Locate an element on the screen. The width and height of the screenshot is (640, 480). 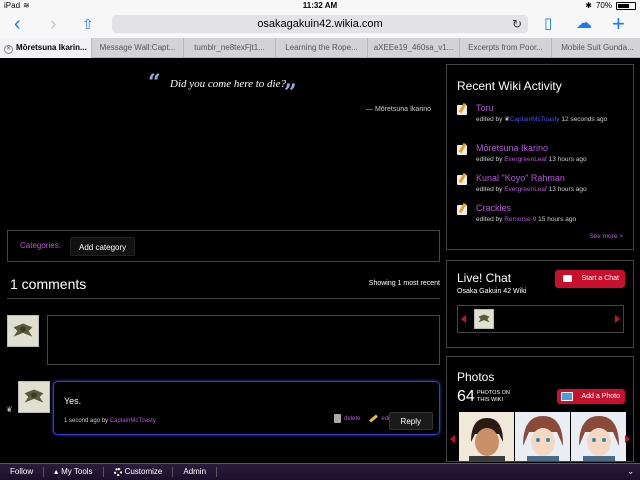
bluetooth-icon: ✱ is located at coordinates (588, 5).